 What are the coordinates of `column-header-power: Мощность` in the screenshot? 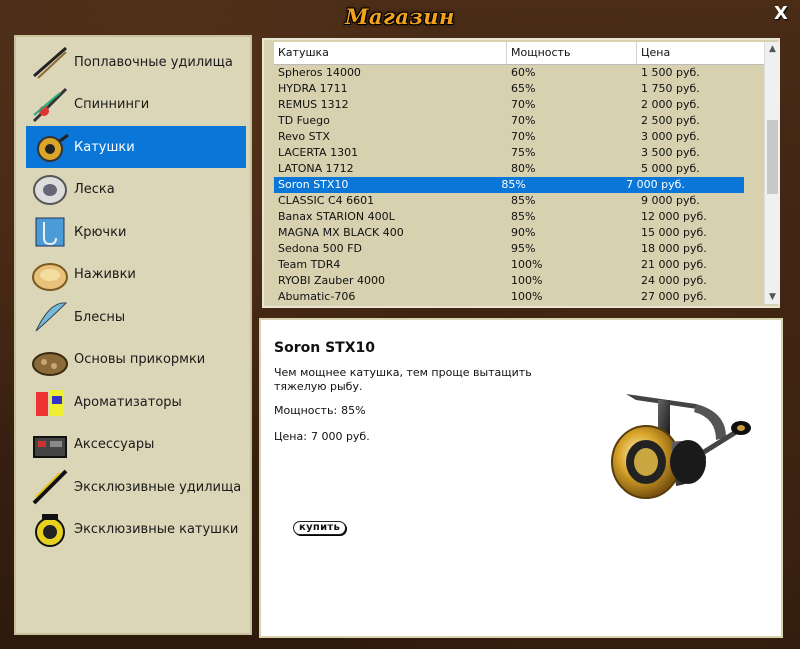 It's located at (572, 53).